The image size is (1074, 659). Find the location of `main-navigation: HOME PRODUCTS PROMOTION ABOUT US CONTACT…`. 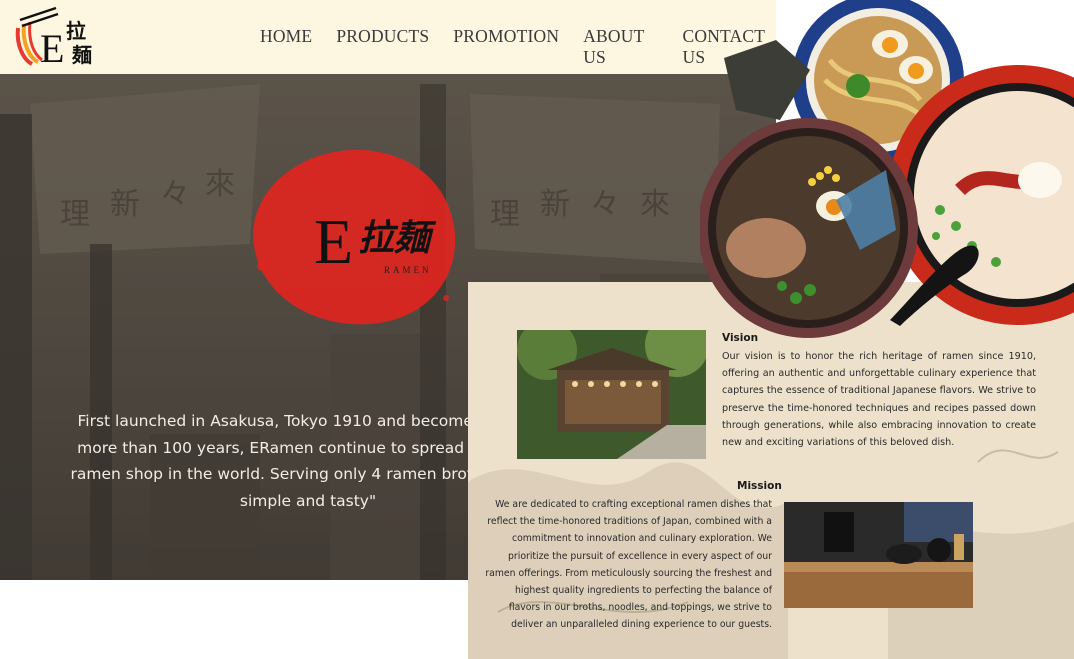

main-navigation: HOME PRODUCTS PROMOTION ABOUT US CONTACT… is located at coordinates (518, 47).